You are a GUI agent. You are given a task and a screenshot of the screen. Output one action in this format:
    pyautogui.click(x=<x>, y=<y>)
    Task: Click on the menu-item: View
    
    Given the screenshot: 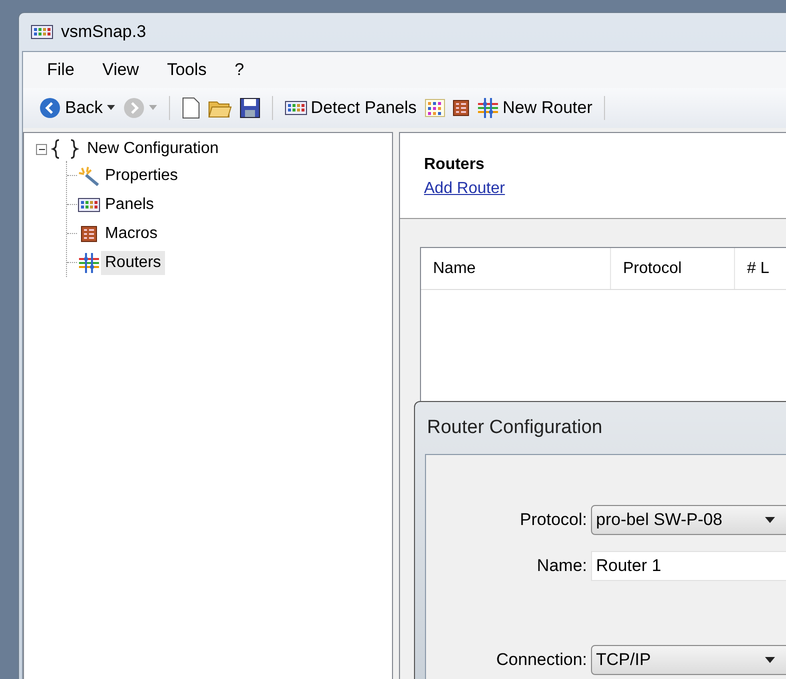 What is the action you would take?
    pyautogui.click(x=120, y=70)
    